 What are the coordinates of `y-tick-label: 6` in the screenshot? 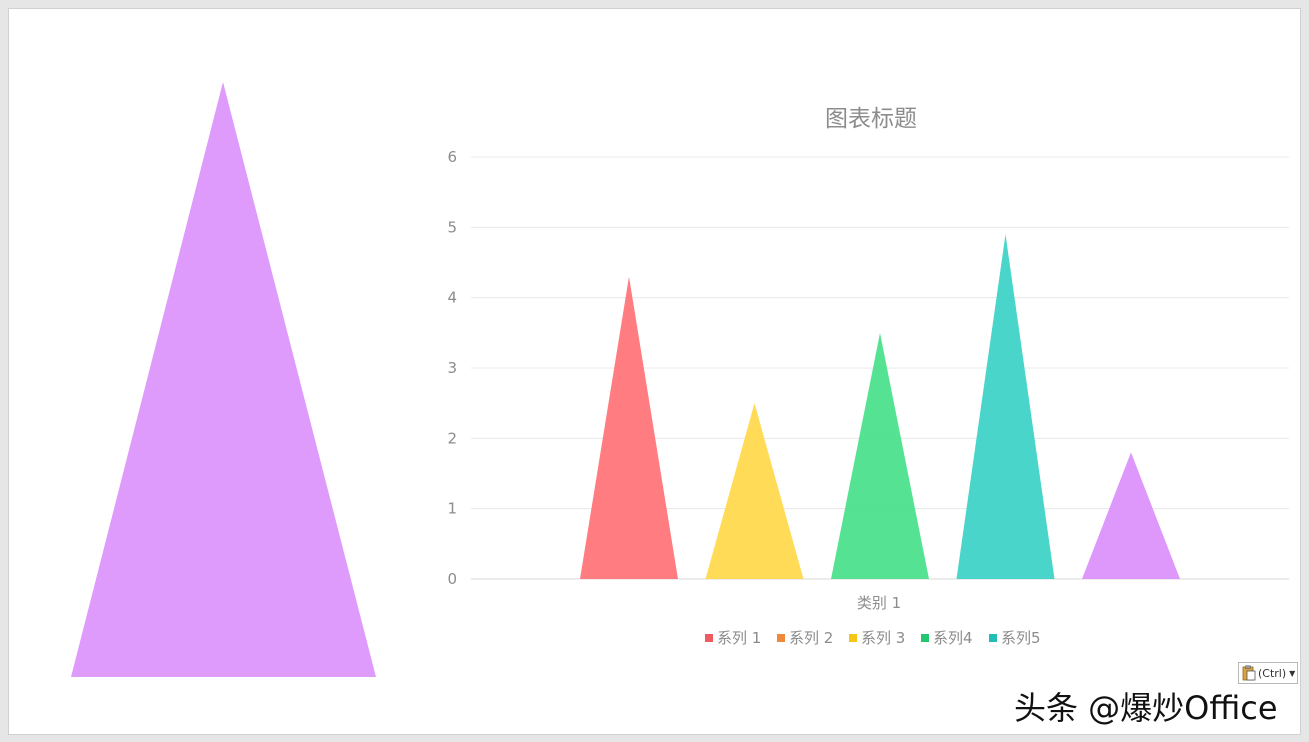 It's located at (452, 157).